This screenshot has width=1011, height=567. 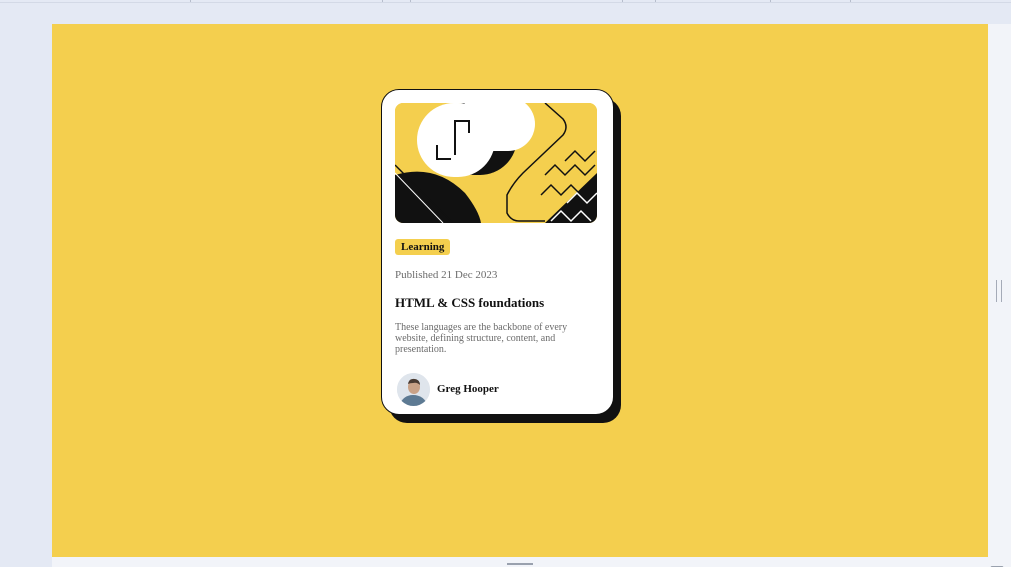 I want to click on author-avatar, so click(x=413, y=389).